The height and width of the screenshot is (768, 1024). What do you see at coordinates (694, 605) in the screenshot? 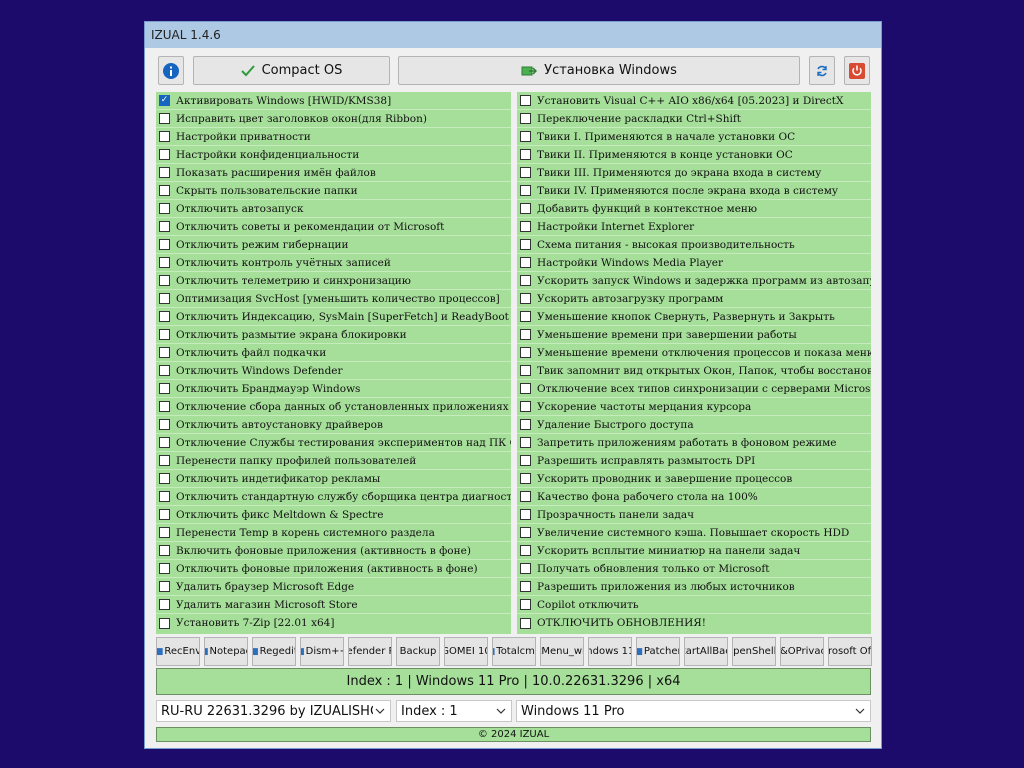
I see `right-option-row: Copilot отключить` at bounding box center [694, 605].